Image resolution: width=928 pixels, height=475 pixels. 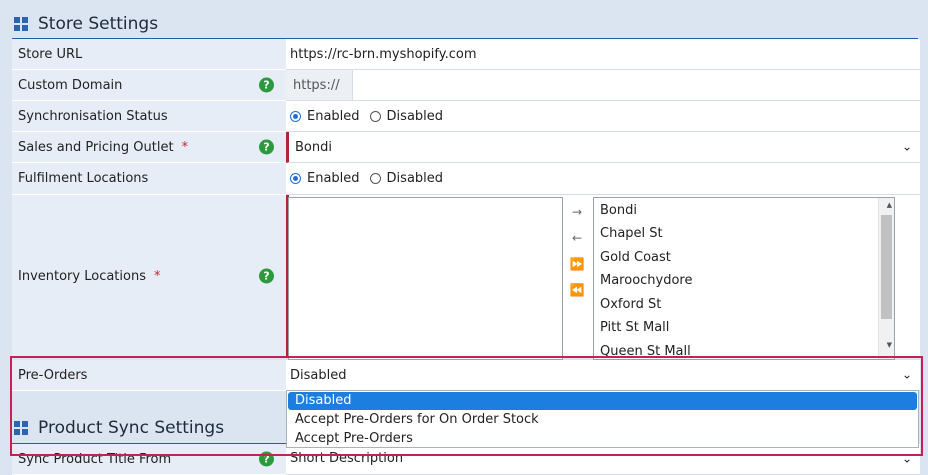 I want to click on sales-outlet-label: Sales and Pricing Outlet * ?, so click(x=149, y=147).